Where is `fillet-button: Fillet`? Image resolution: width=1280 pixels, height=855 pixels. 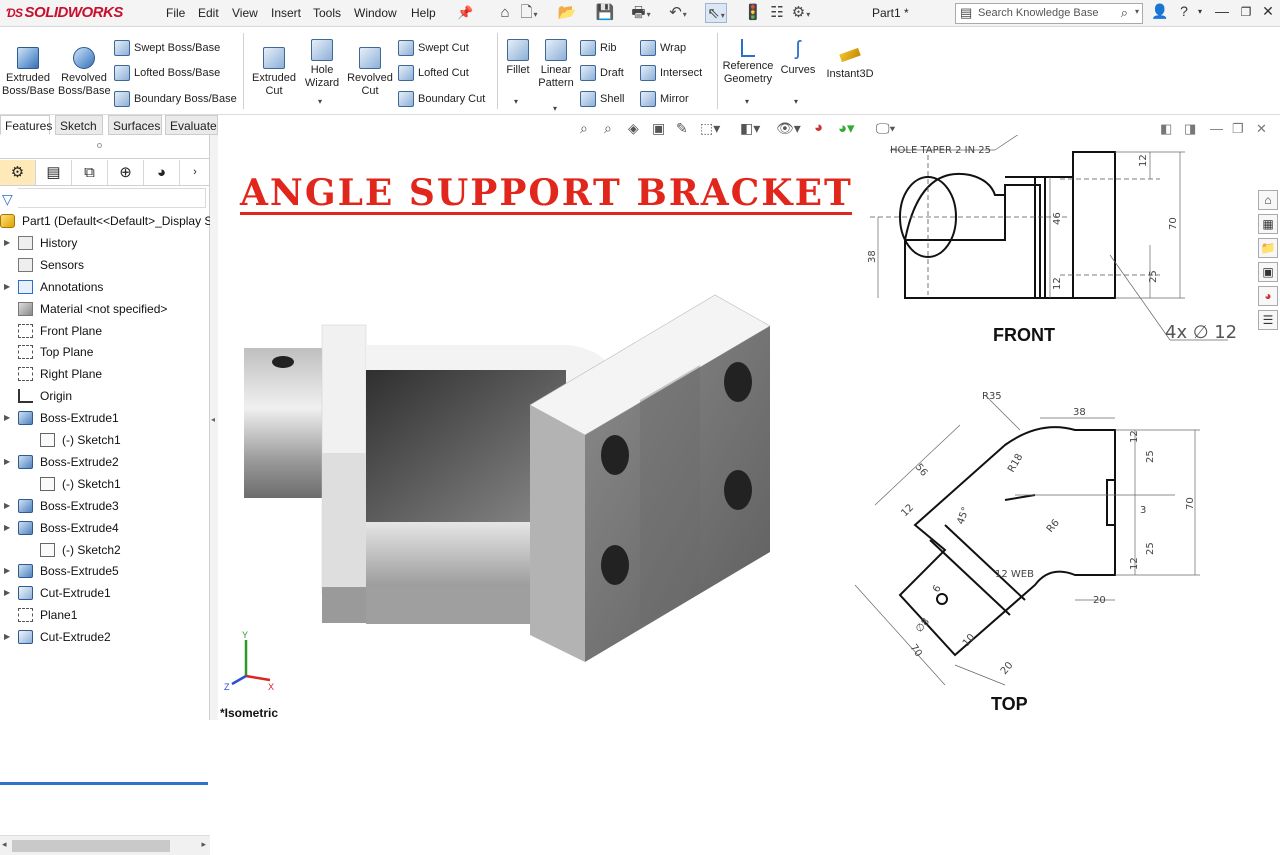 fillet-button: Fillet is located at coordinates (518, 58).